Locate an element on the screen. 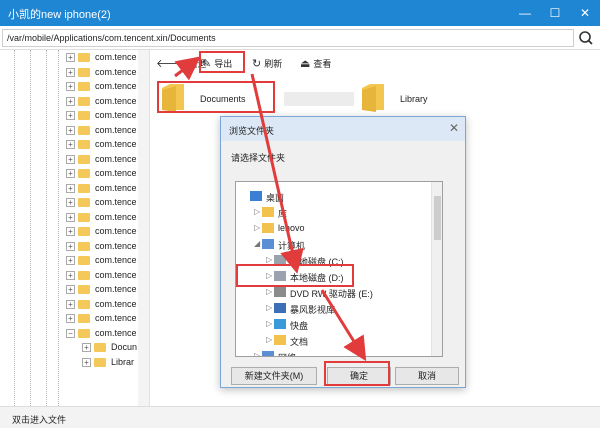 The image size is (600, 428). dialog-tree-label: 快盘 is located at coordinates (299, 326).